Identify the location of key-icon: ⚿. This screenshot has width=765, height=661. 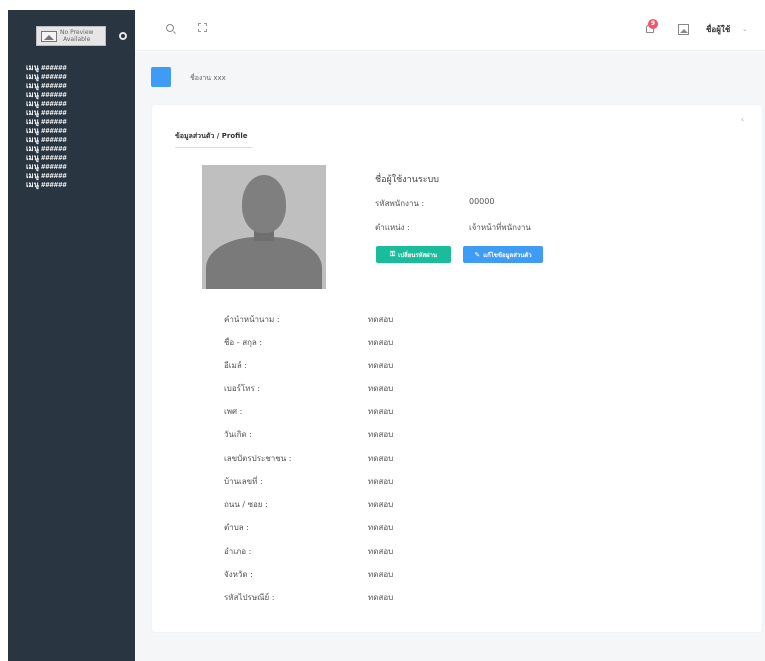
(392, 254).